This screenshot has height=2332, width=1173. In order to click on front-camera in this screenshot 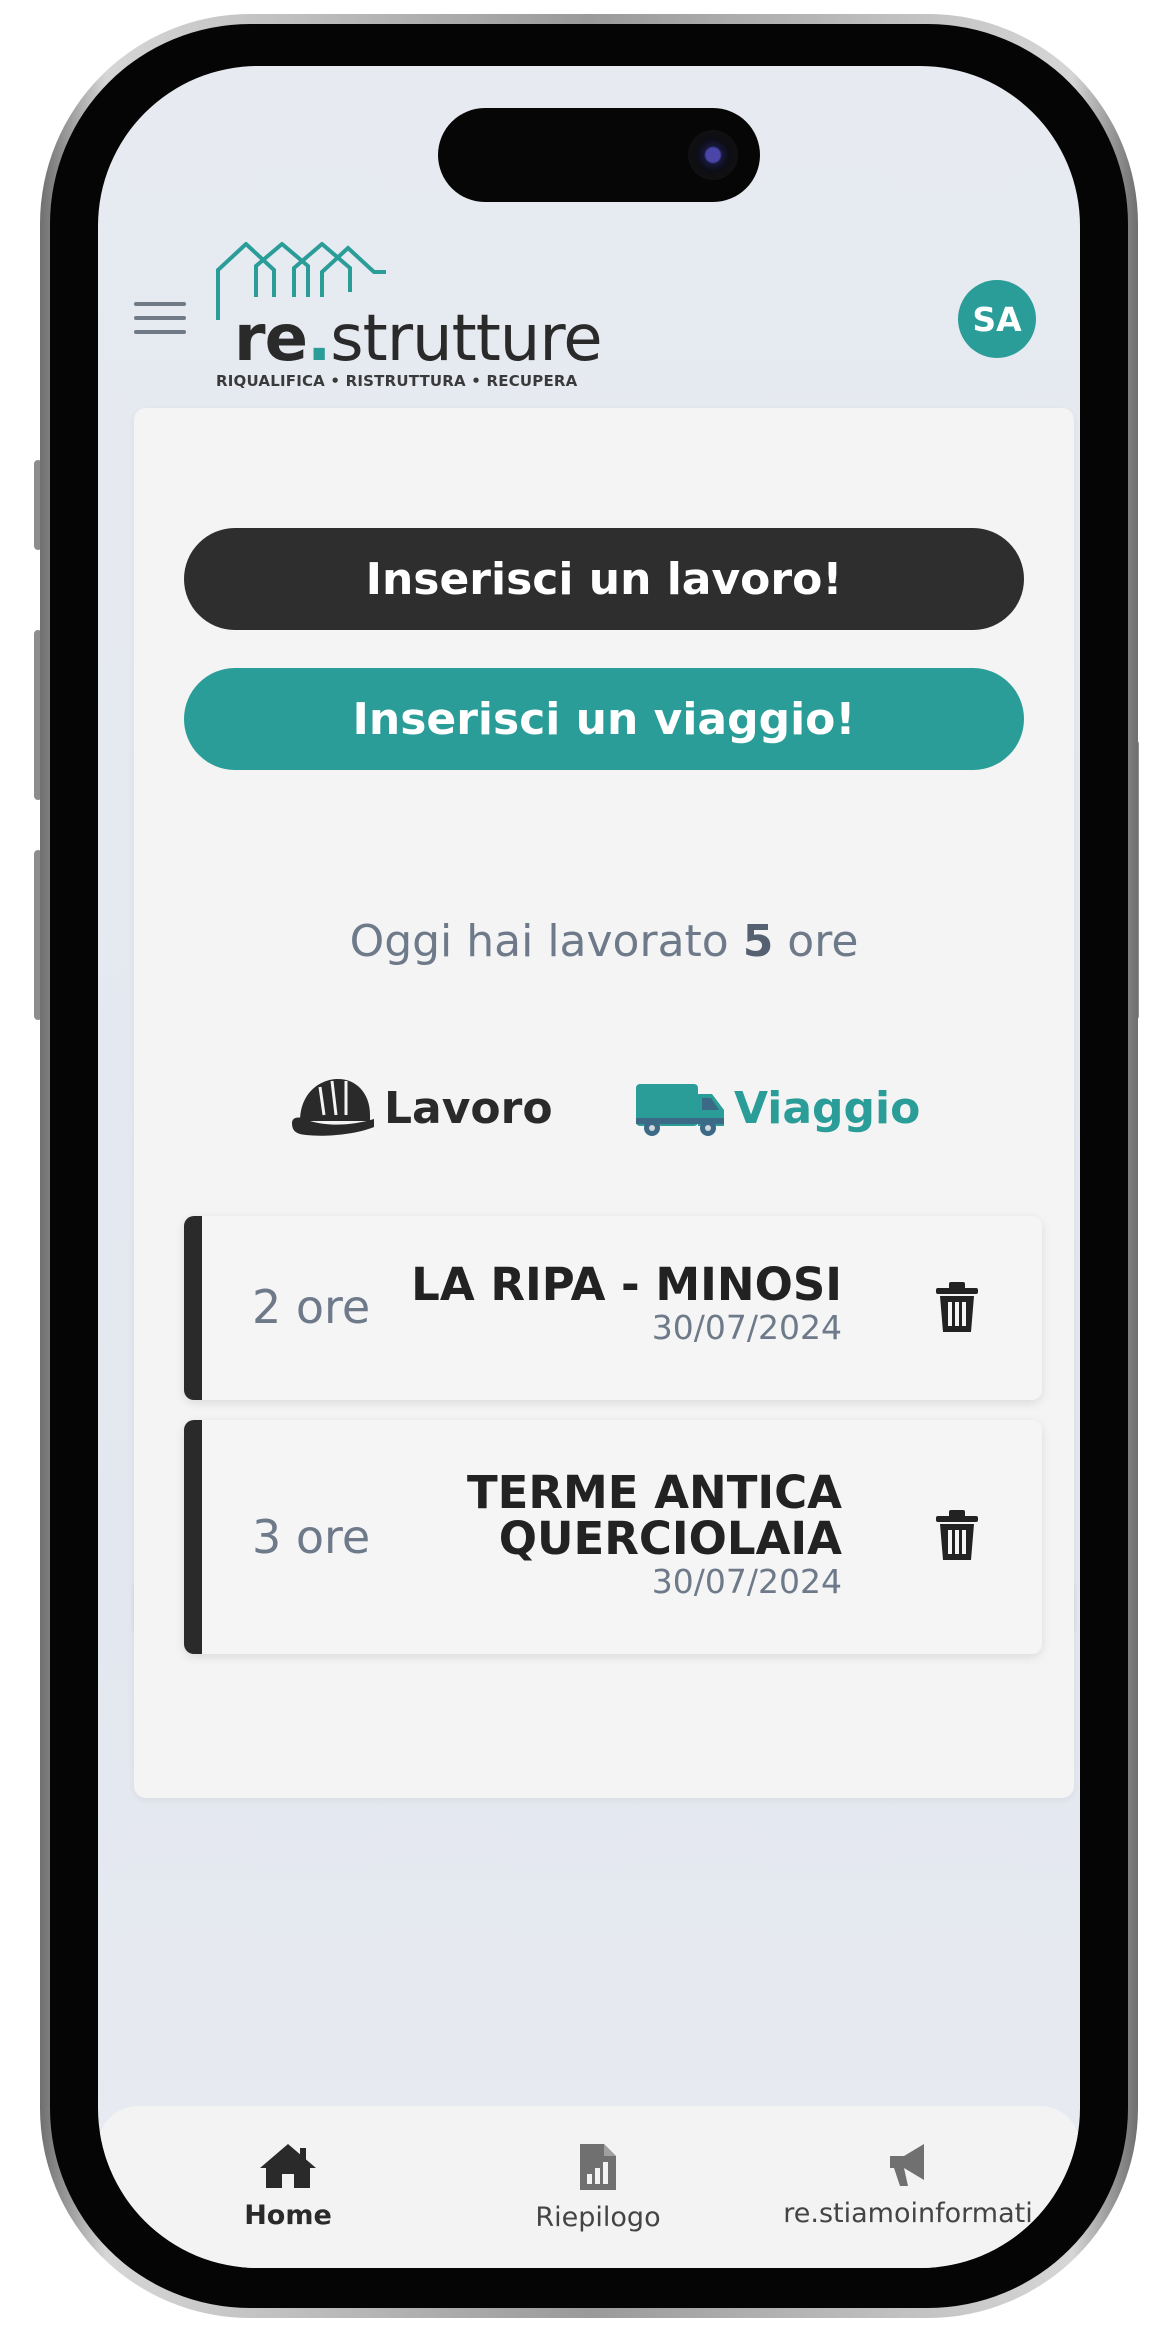, I will do `click(713, 155)`.